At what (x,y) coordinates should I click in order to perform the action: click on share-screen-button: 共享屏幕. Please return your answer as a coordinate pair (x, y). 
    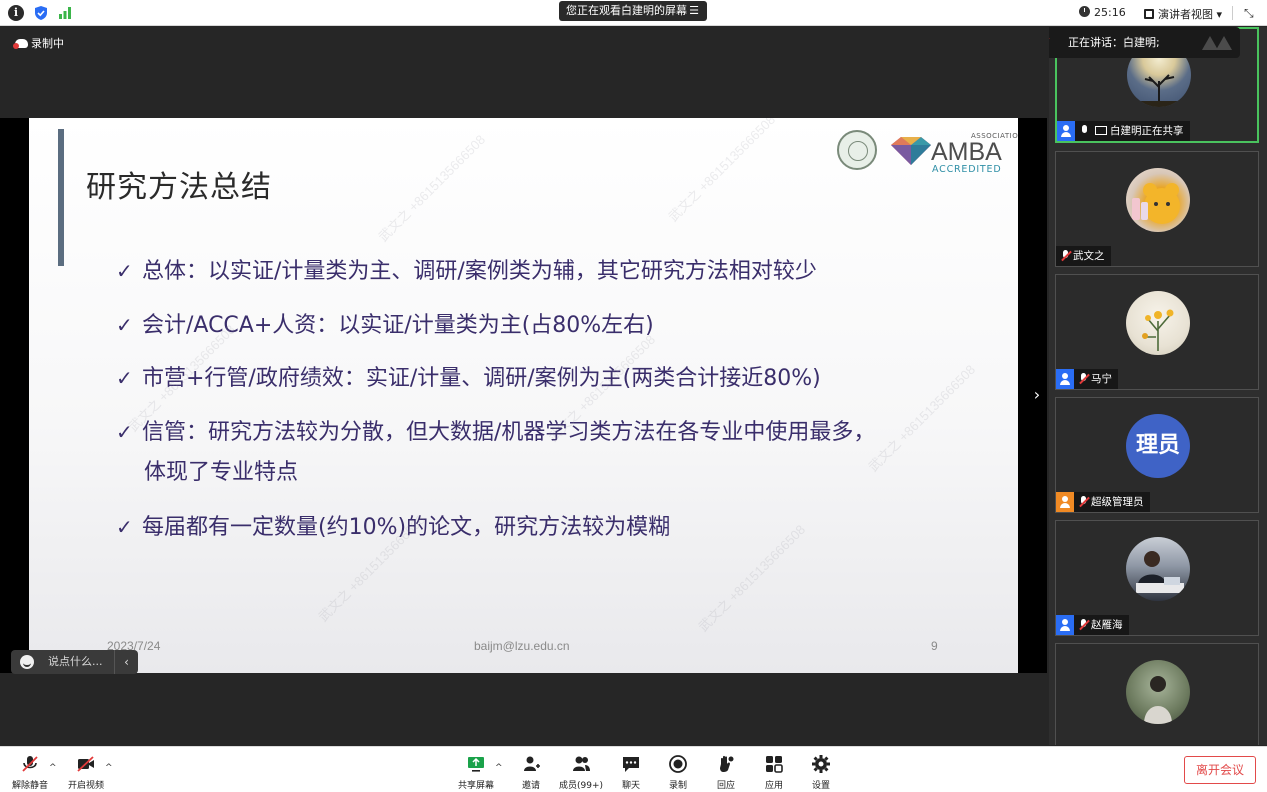
    Looking at the image, I should click on (476, 770).